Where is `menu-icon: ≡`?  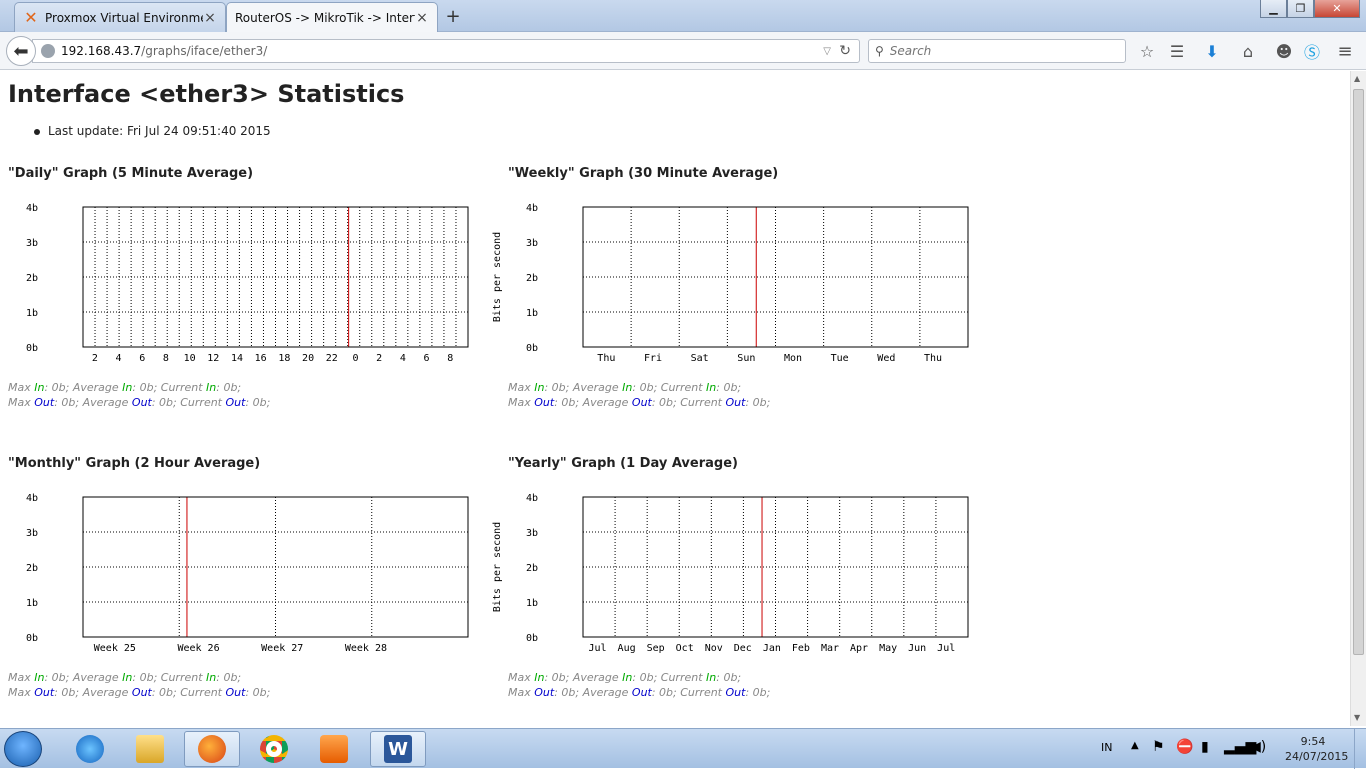
menu-icon: ≡ is located at coordinates (1345, 51).